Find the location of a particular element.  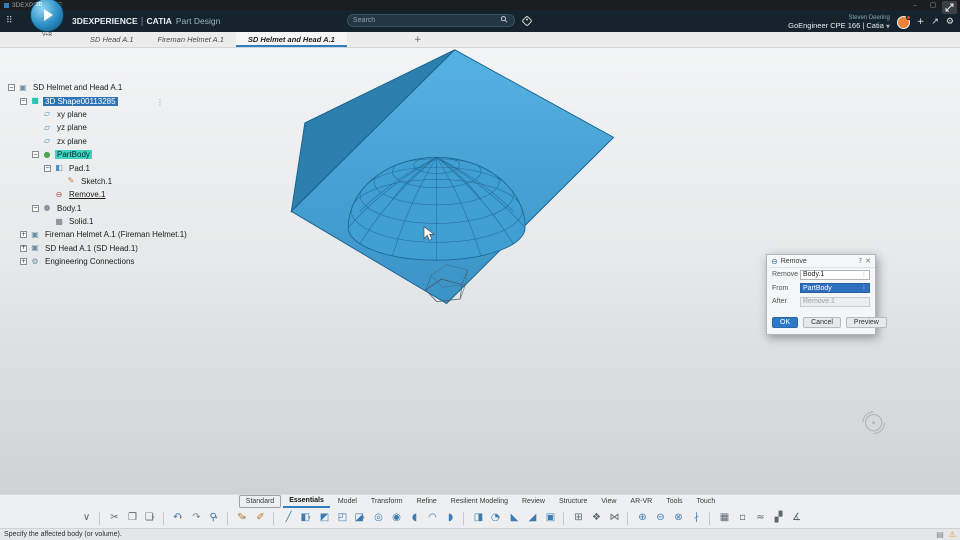

tree-item: ⊖ Remove.1 is located at coordinates (154, 194).